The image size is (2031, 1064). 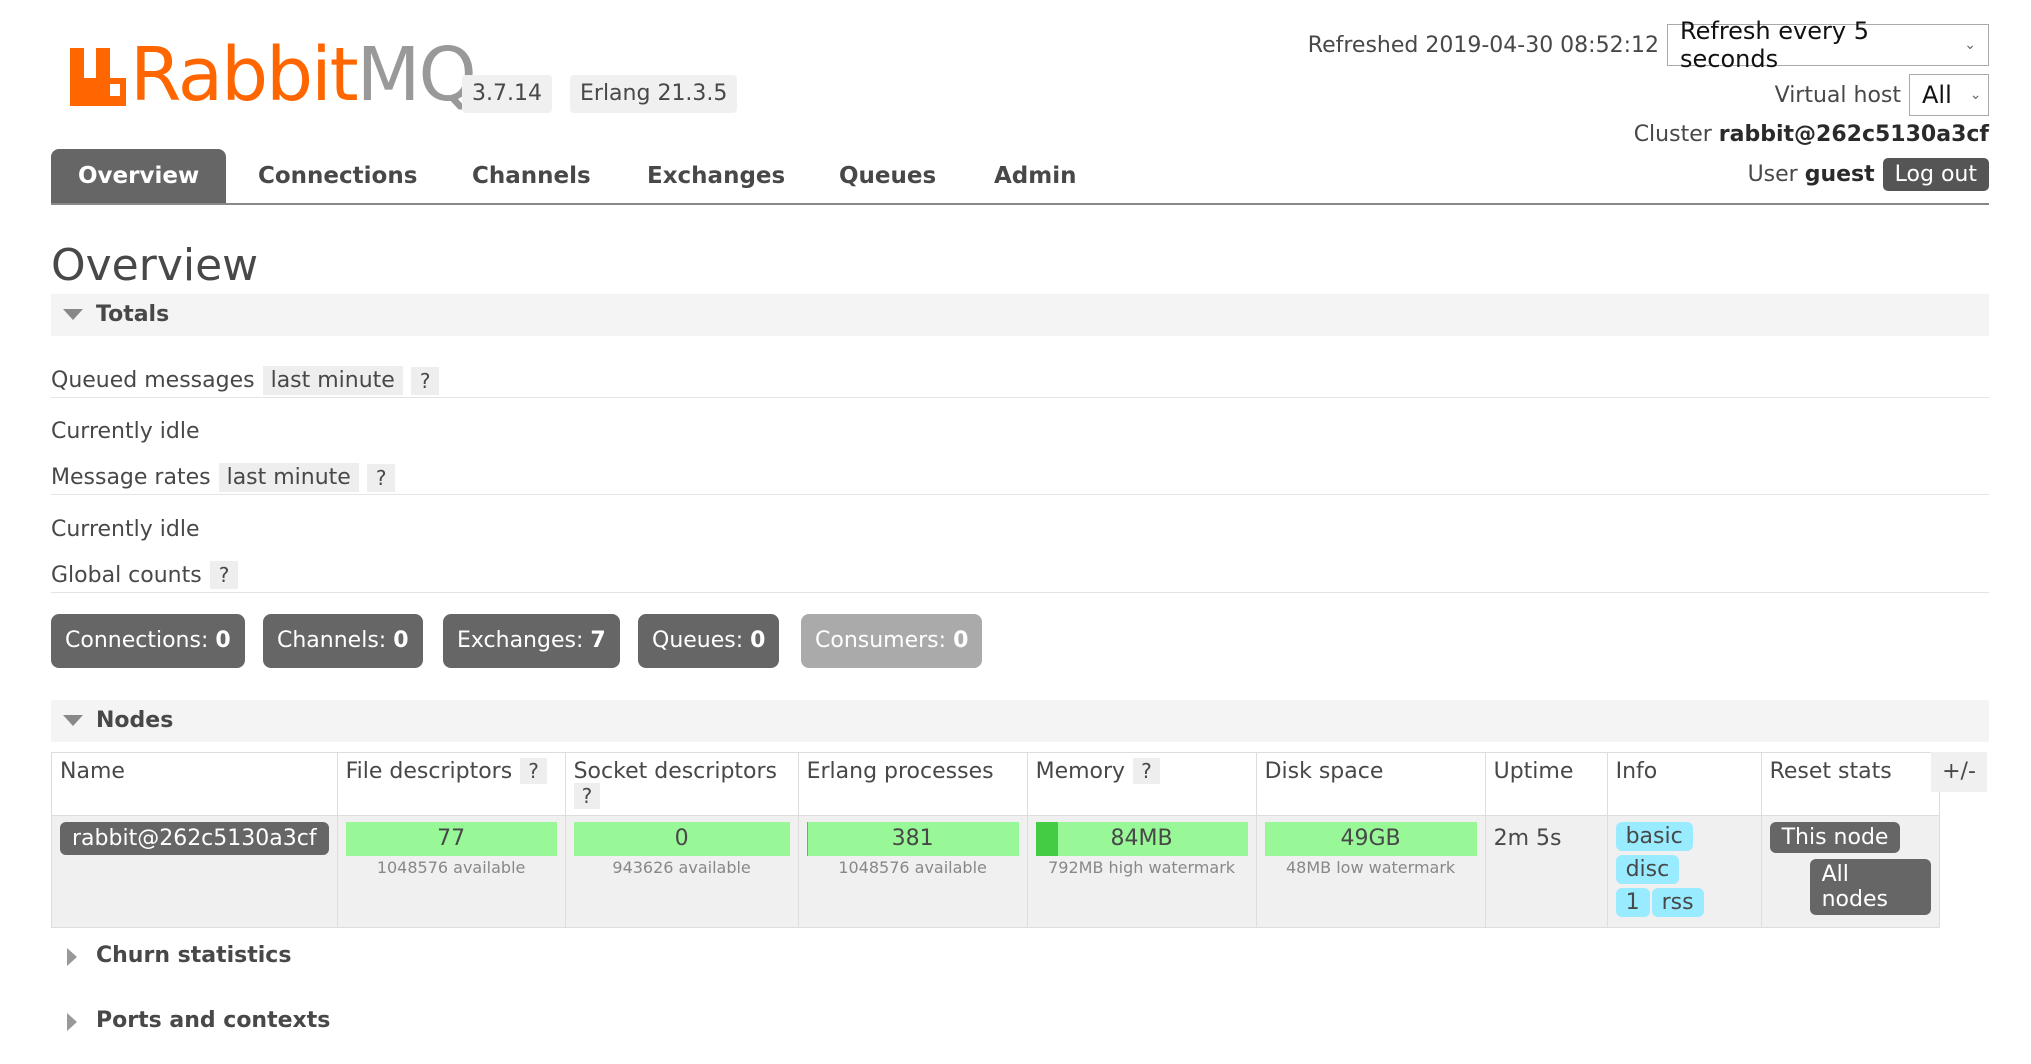 I want to click on reset-all-nodes-button: All nodes, so click(x=1870, y=887).